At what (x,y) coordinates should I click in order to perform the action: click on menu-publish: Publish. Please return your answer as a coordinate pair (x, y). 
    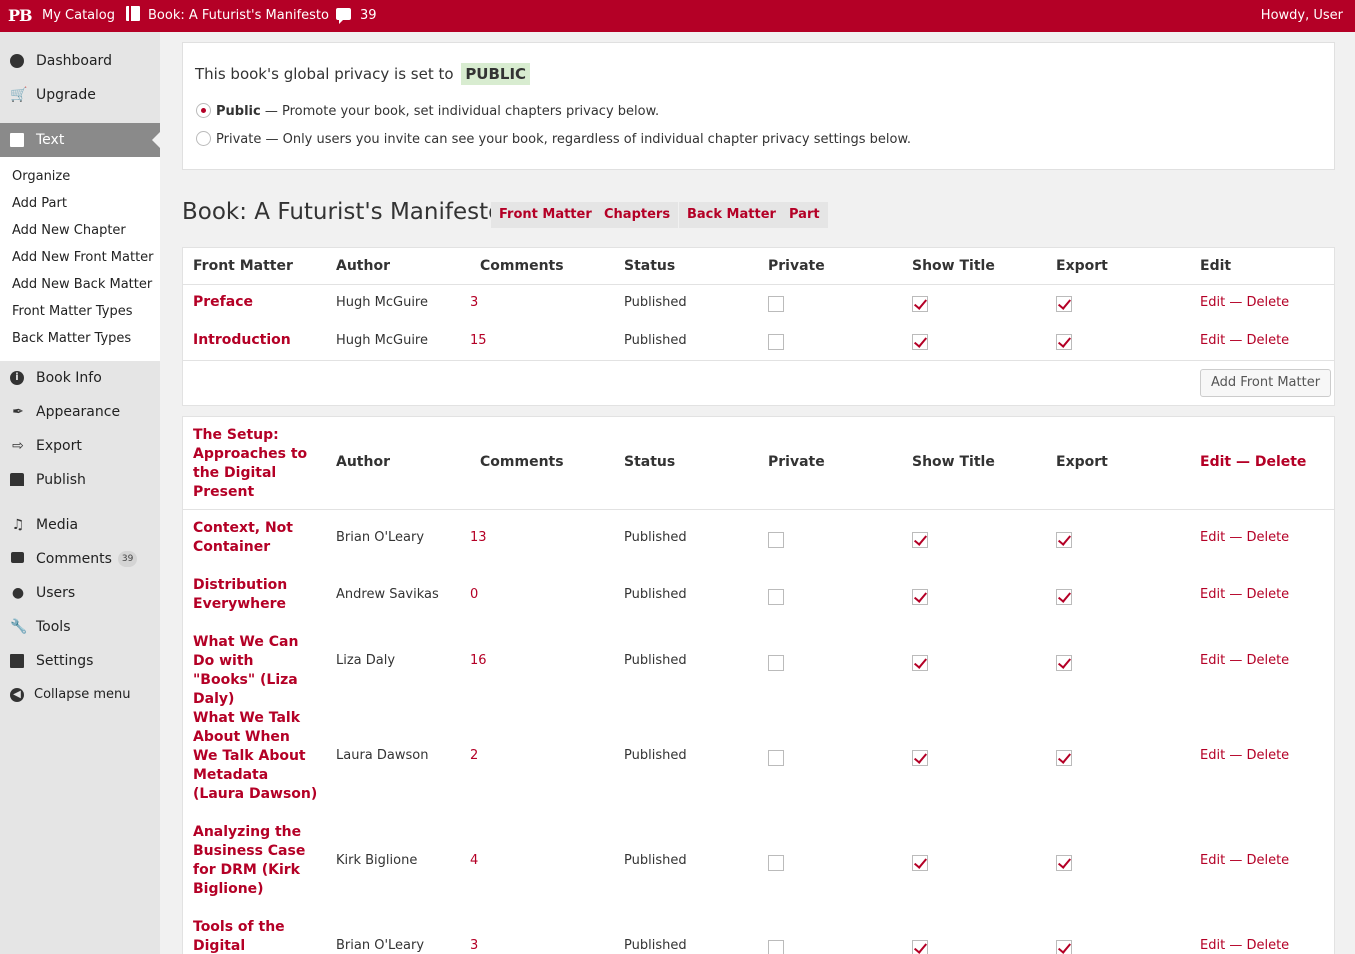
    Looking at the image, I should click on (80, 480).